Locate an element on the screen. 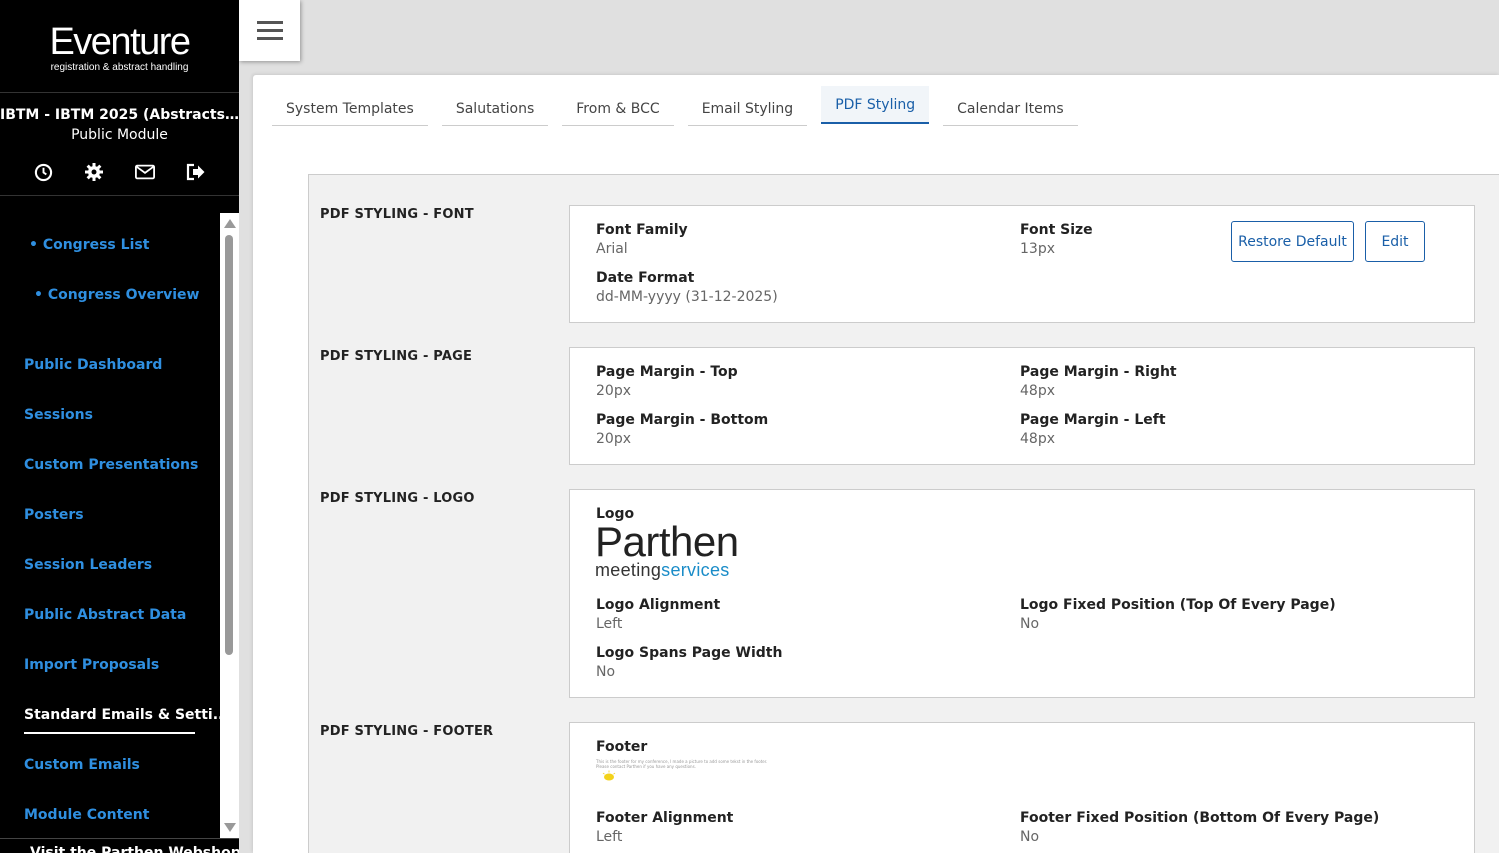 This screenshot has height=853, width=1499. nav-import-proposals: Import Proposals is located at coordinates (91, 665).